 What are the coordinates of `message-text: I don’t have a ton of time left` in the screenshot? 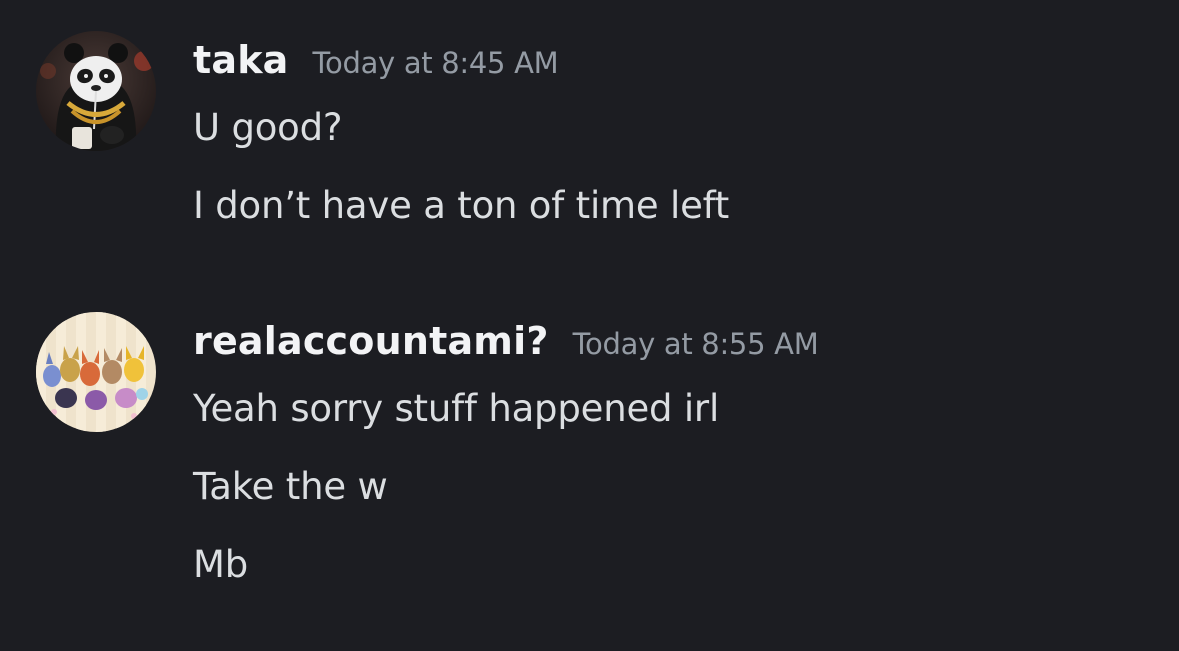 It's located at (461, 205).